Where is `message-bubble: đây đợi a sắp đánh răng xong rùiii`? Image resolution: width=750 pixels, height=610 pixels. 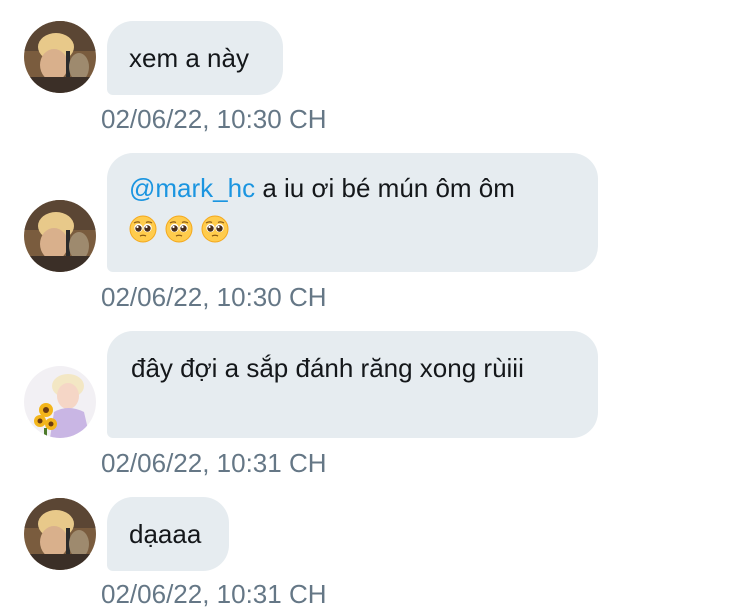 message-bubble: đây đợi a sắp đánh răng xong rùiii is located at coordinates (352, 384).